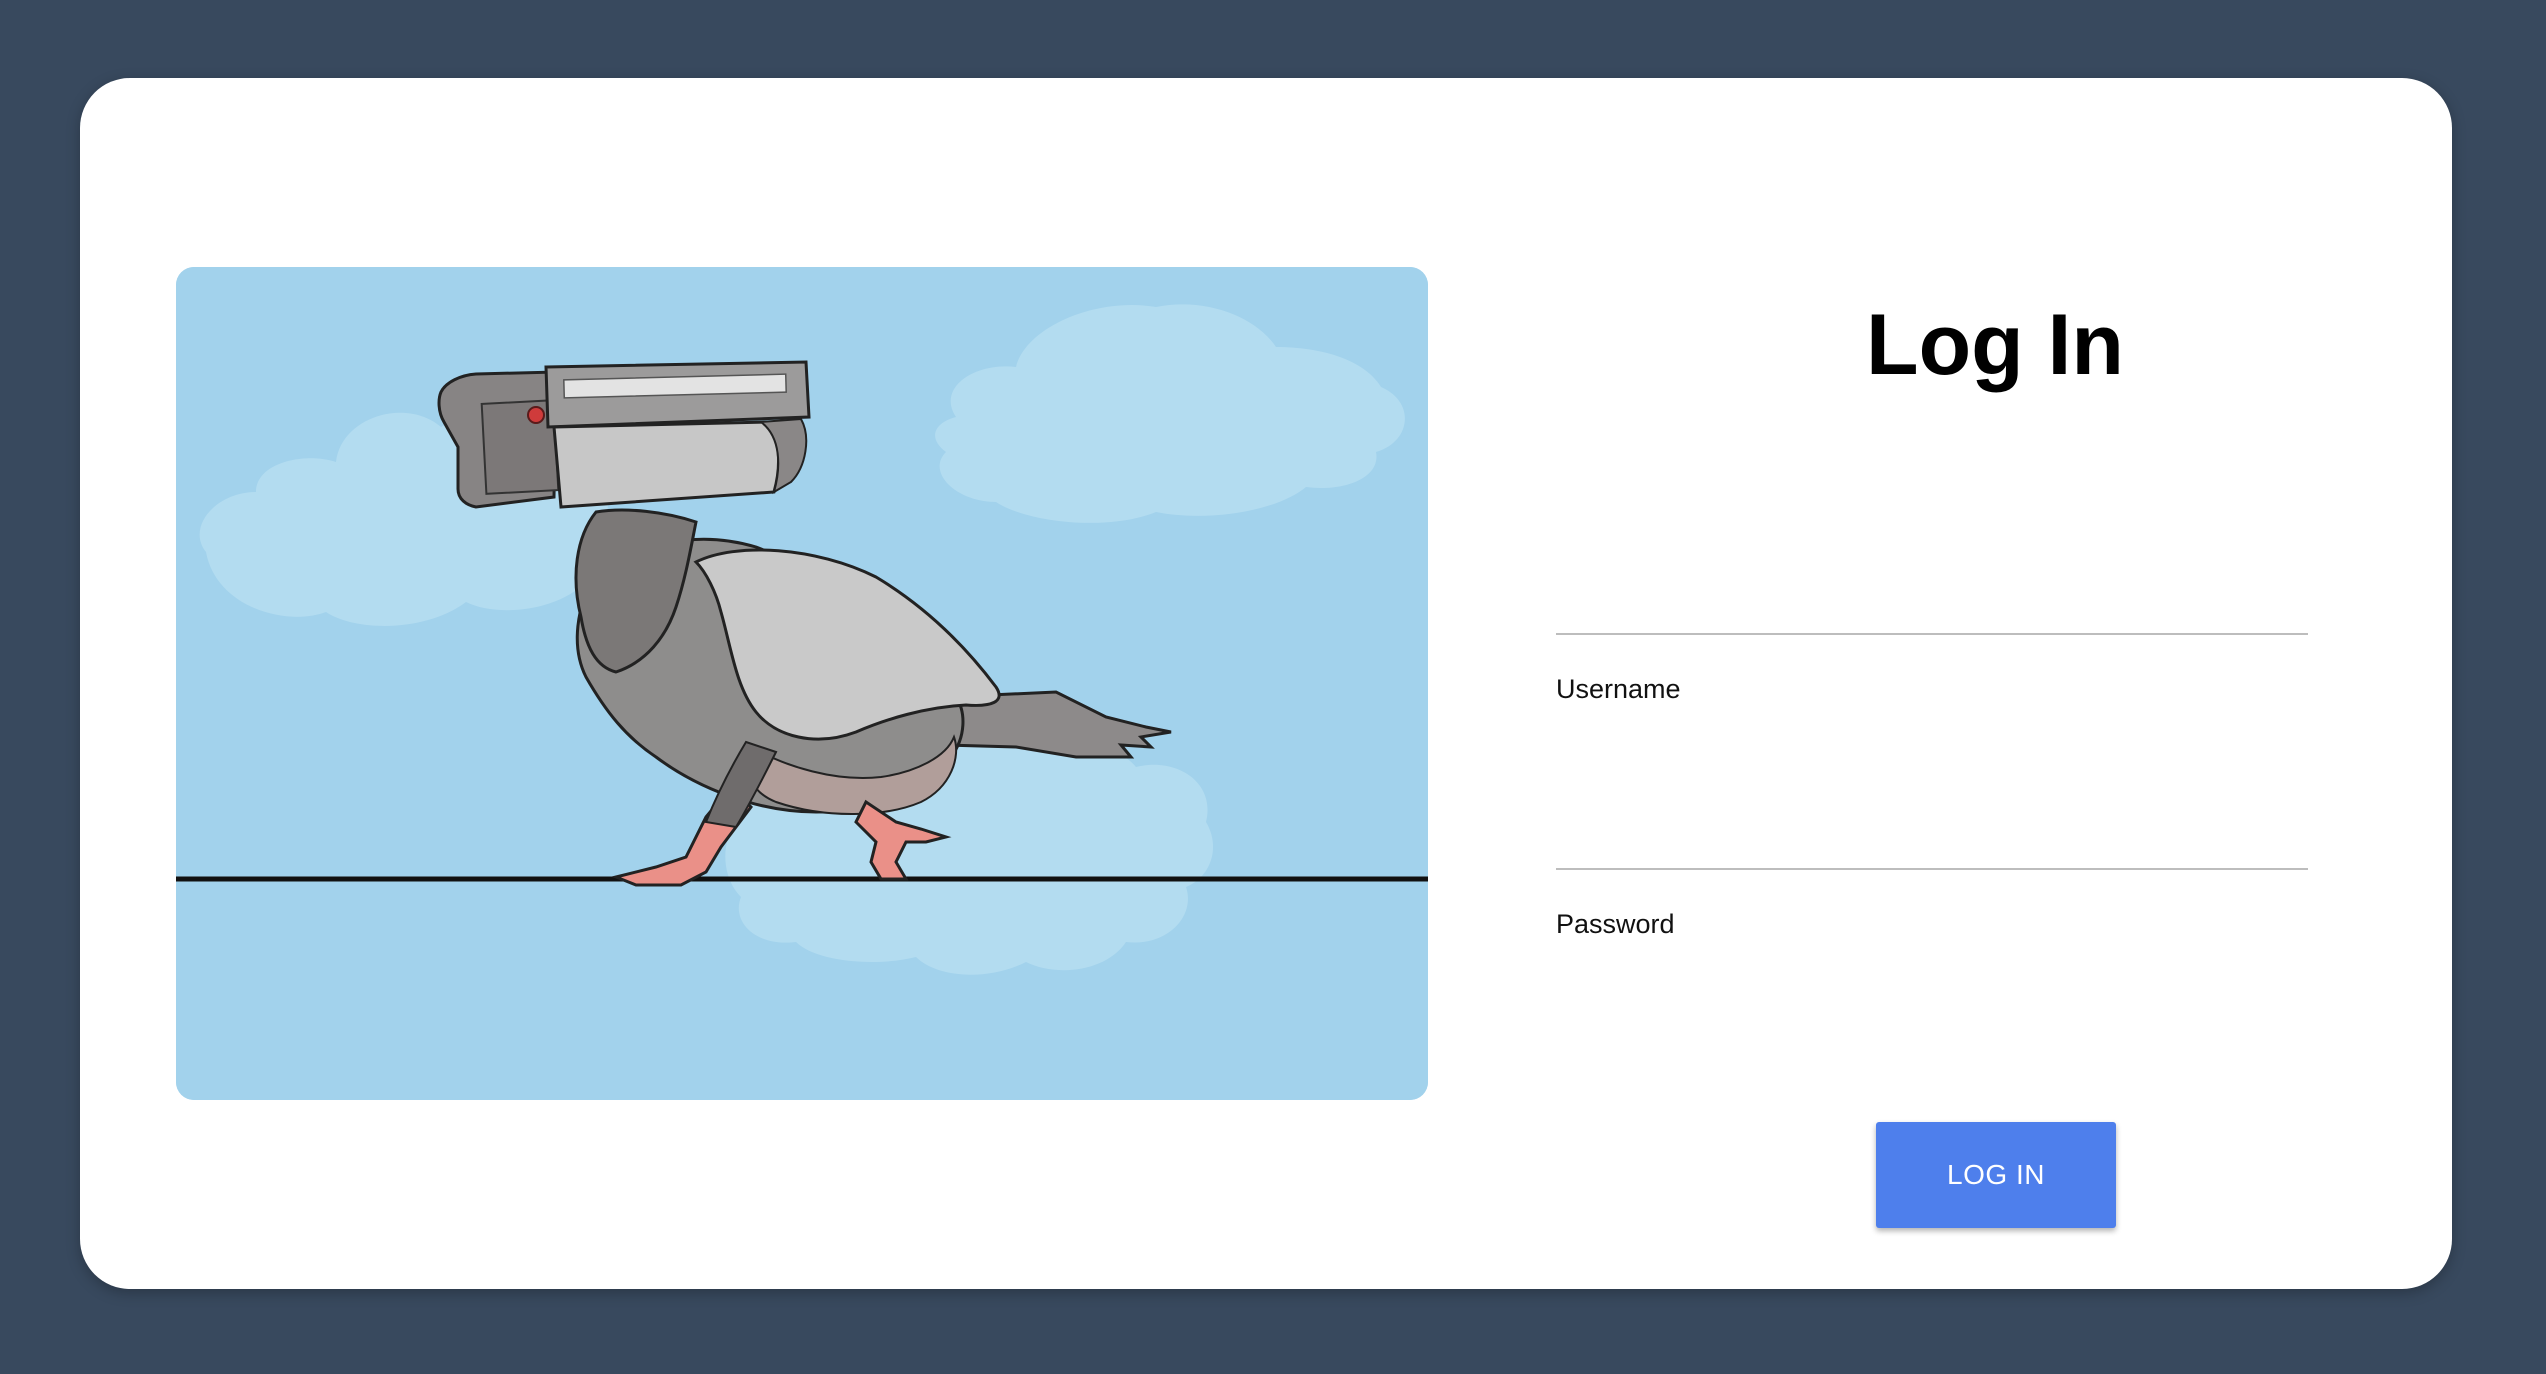  What do you see at coordinates (1932, 634) in the screenshot?
I see `username-underline` at bounding box center [1932, 634].